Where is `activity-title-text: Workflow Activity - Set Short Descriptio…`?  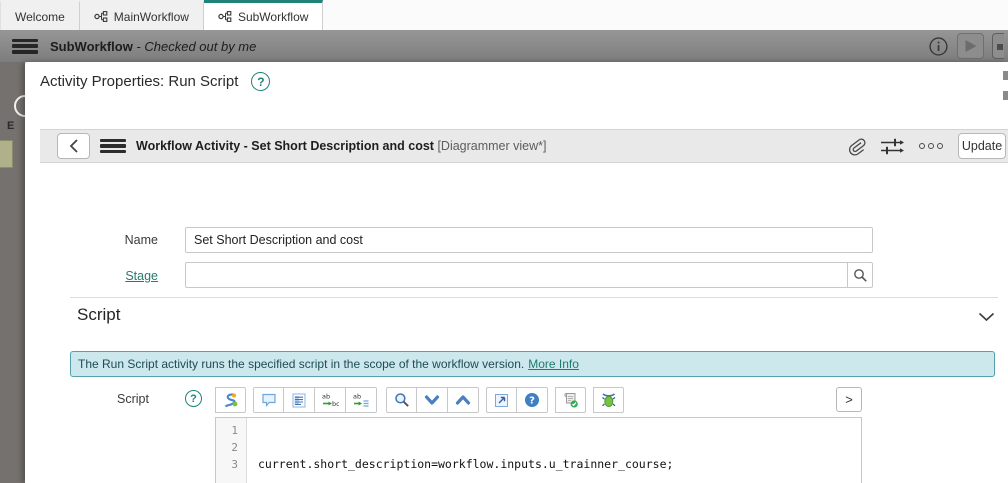
activity-title-text: Workflow Activity - Set Short Descriptio… is located at coordinates (285, 146).